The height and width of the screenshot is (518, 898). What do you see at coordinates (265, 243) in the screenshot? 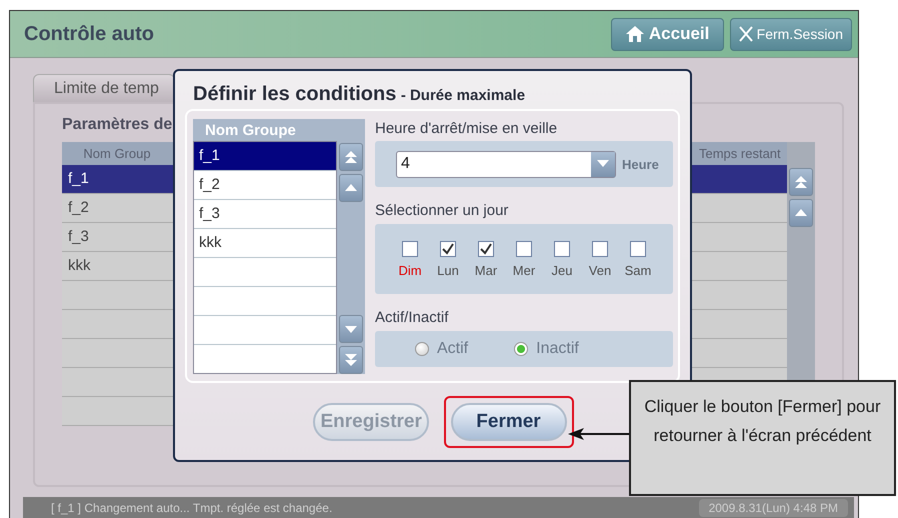
I see `list-item: kkk` at bounding box center [265, 243].